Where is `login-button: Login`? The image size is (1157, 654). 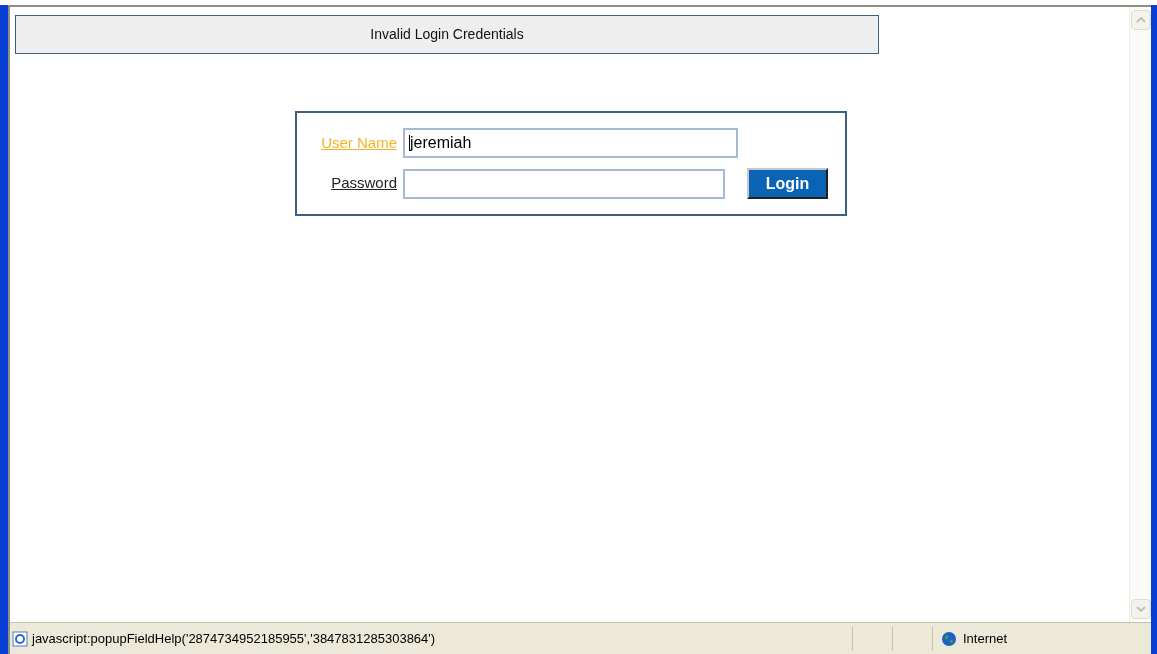
login-button: Login is located at coordinates (787, 183).